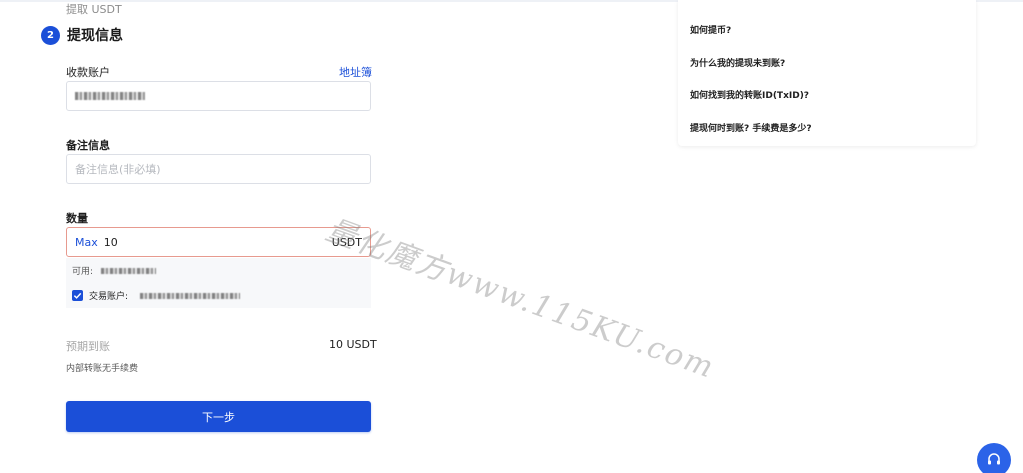 This screenshot has width=1023, height=473. Describe the element at coordinates (190, 295) in the screenshot. I see `masked-trading-balance` at that location.